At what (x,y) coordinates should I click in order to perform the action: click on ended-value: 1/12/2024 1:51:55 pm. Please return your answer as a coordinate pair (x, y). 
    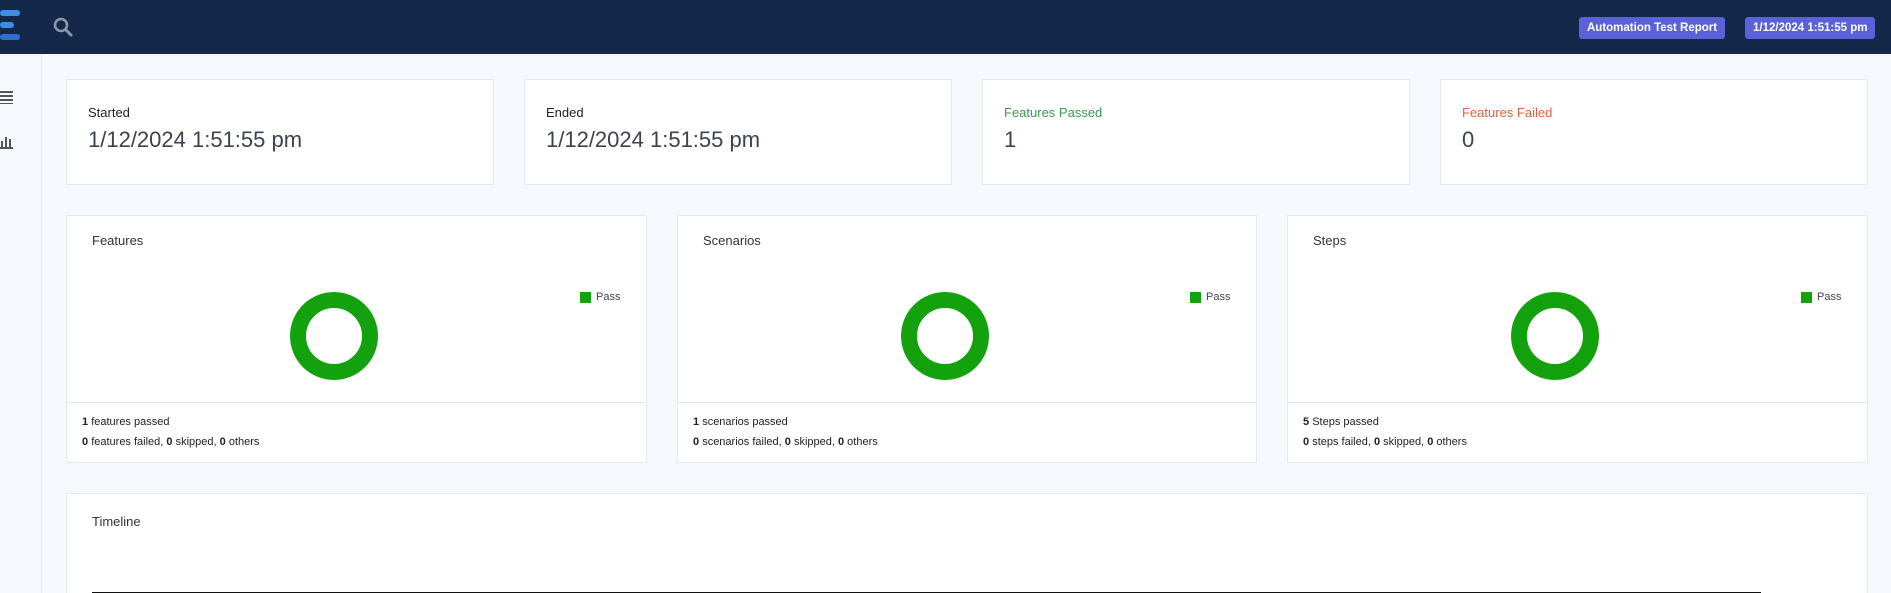
    Looking at the image, I should click on (653, 139).